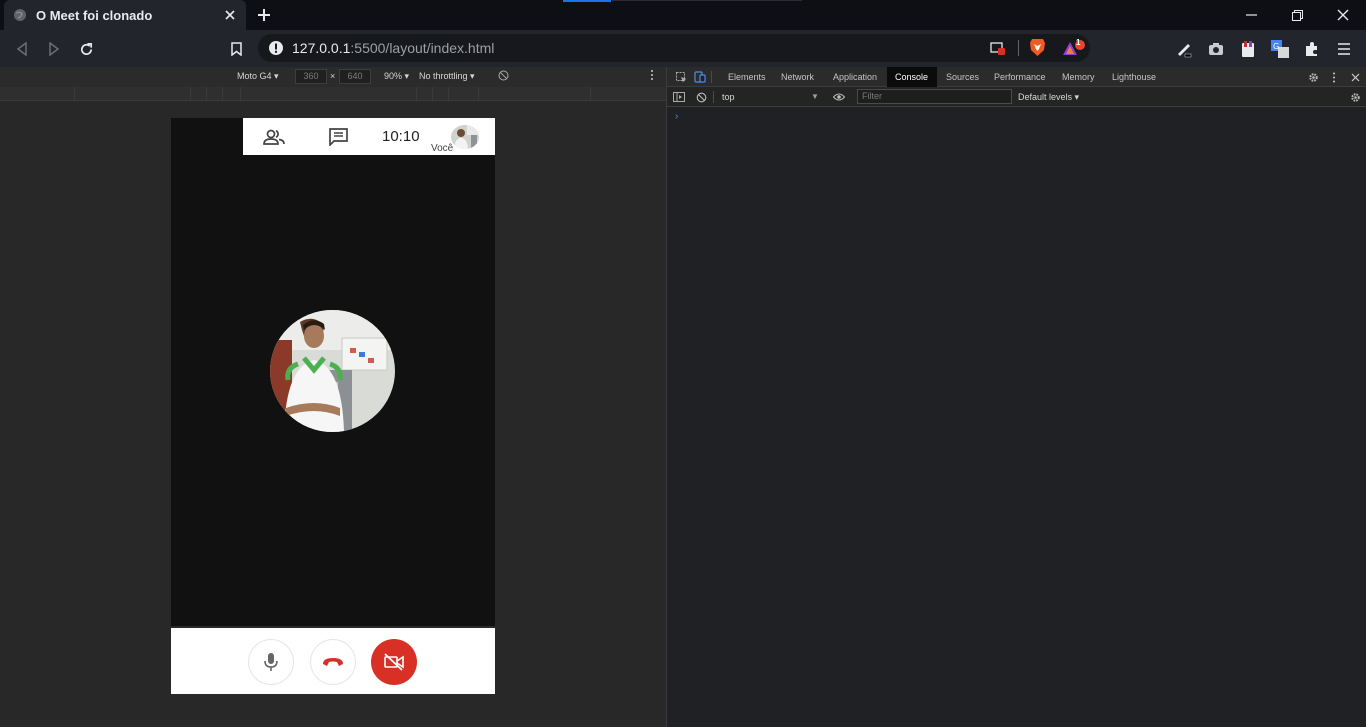 This screenshot has width=1366, height=727. What do you see at coordinates (1297, 15) in the screenshot?
I see `restore-icon` at bounding box center [1297, 15].